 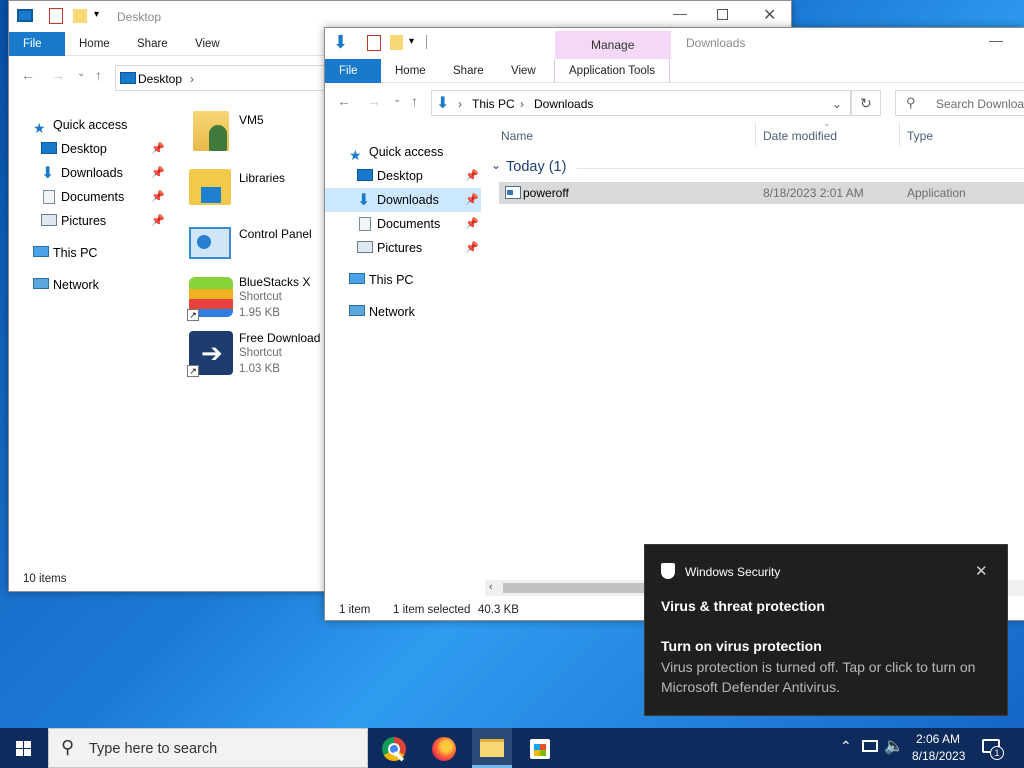 I want to click on clock-time: 2:06 AM, so click(x=938, y=739).